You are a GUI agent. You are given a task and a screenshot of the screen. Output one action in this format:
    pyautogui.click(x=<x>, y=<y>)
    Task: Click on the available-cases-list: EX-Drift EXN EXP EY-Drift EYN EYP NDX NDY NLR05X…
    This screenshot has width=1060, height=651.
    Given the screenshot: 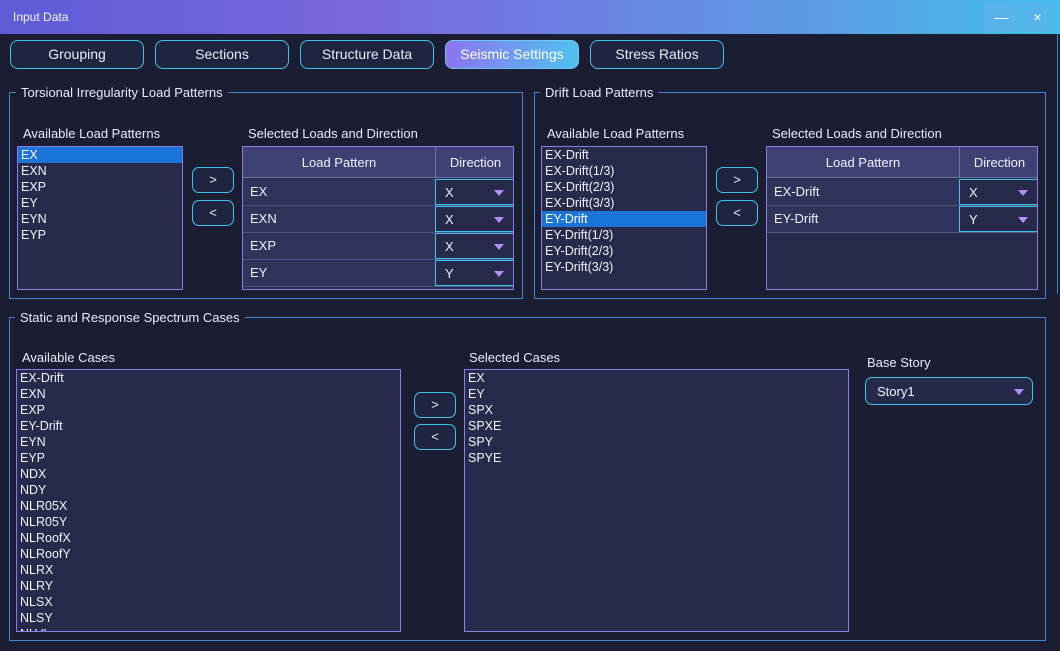 What is the action you would take?
    pyautogui.click(x=208, y=500)
    